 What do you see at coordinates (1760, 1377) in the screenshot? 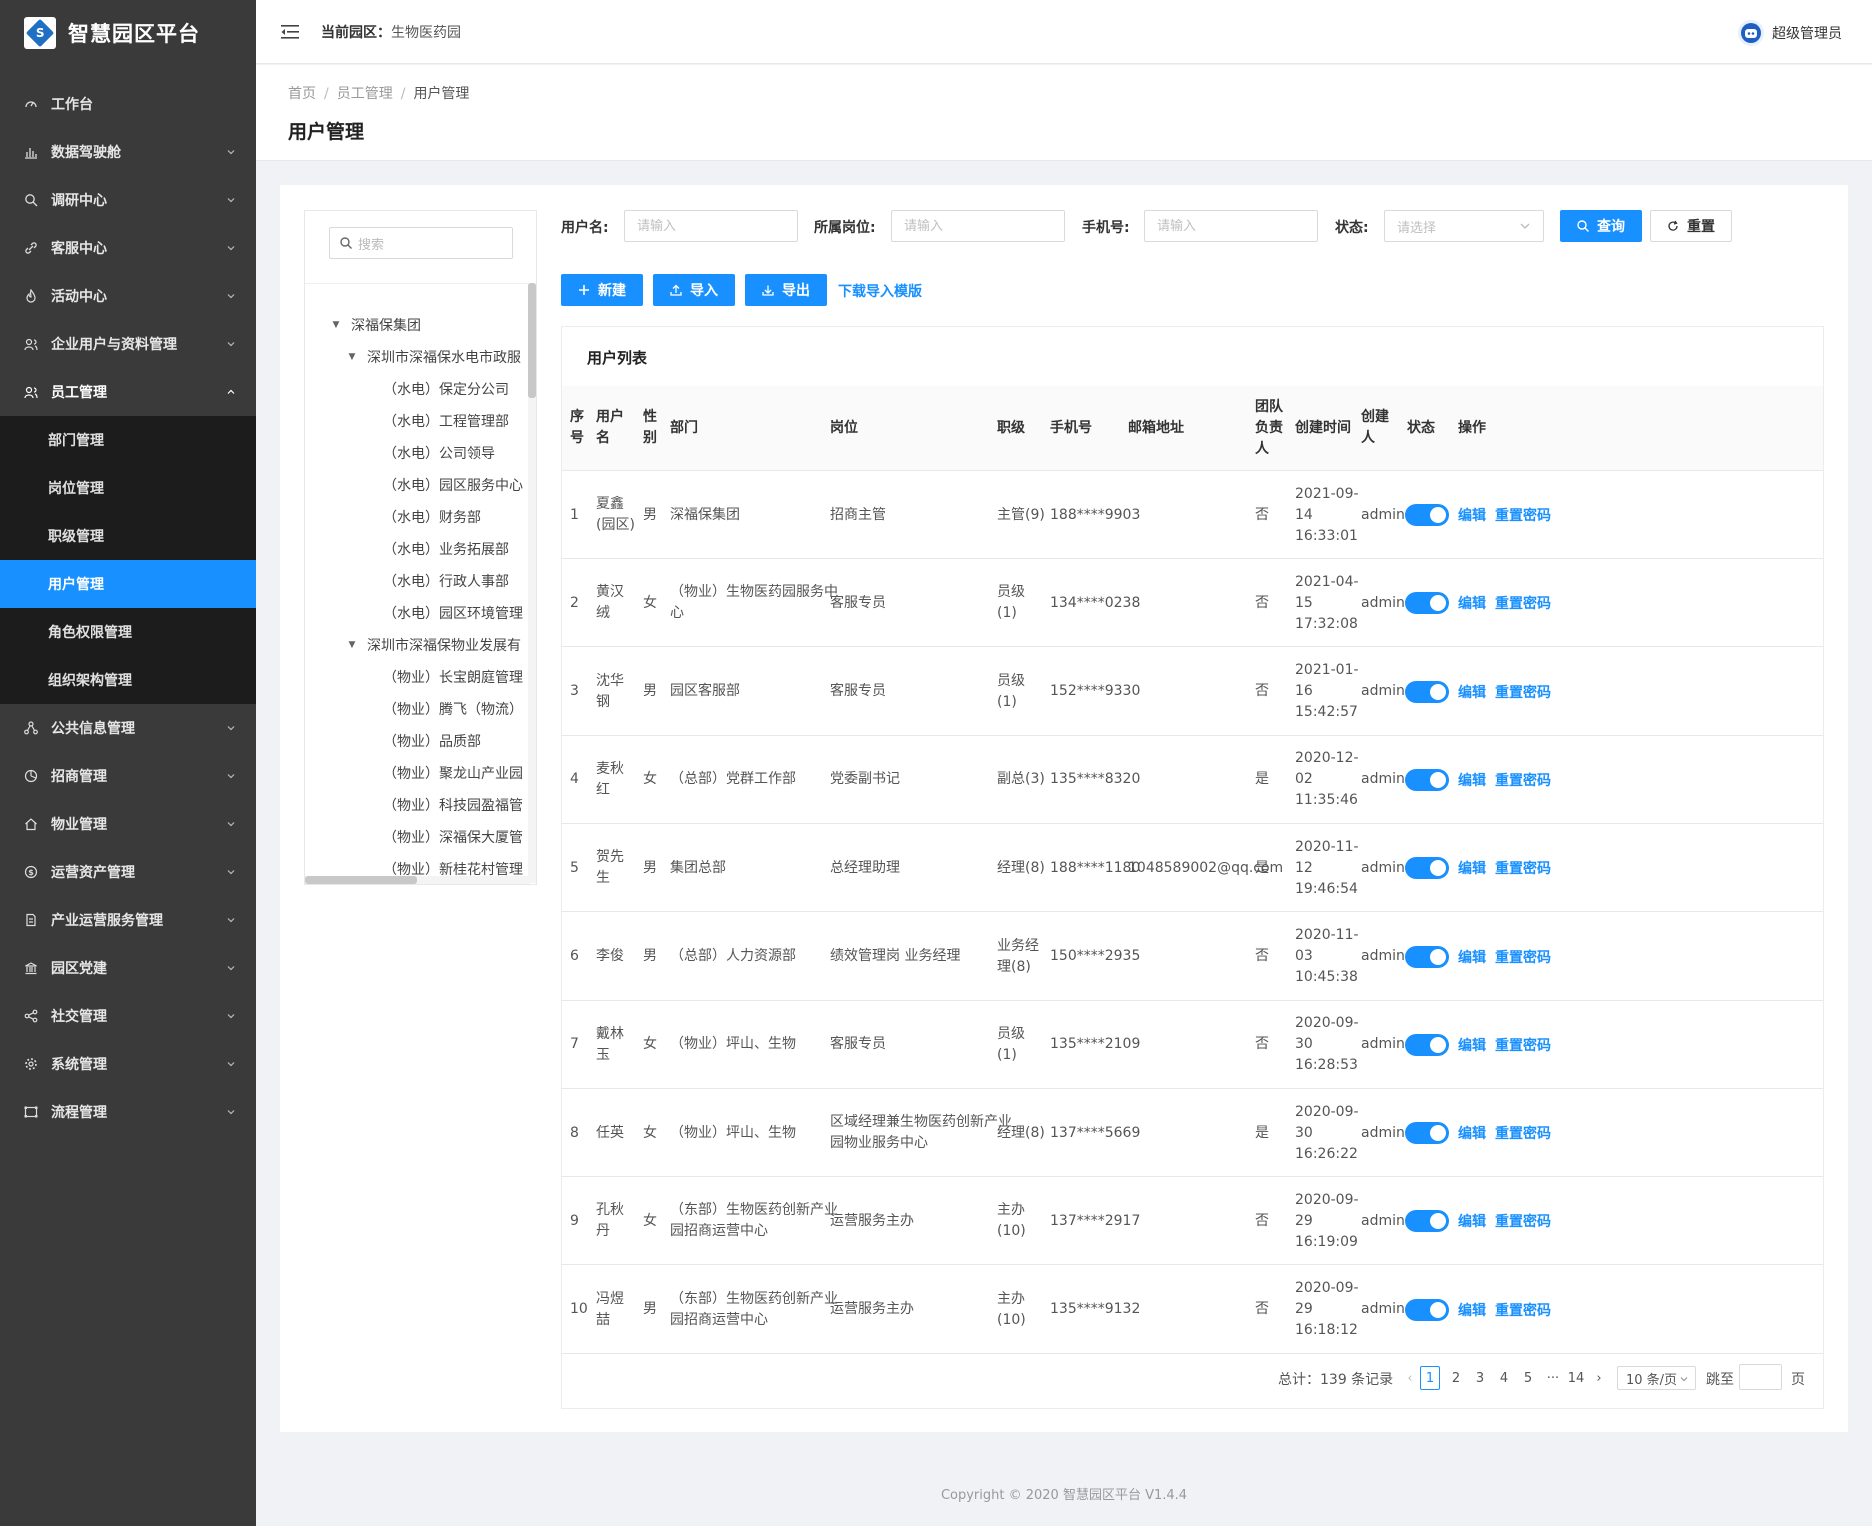
I see `jump-input` at bounding box center [1760, 1377].